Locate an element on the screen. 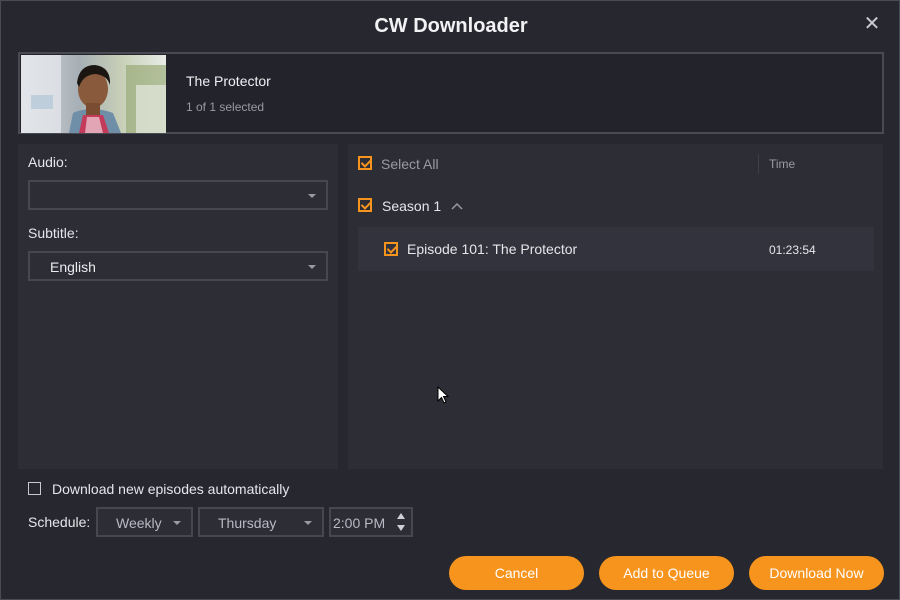 This screenshot has width=900, height=600. close-icon: ✕ is located at coordinates (872, 24).